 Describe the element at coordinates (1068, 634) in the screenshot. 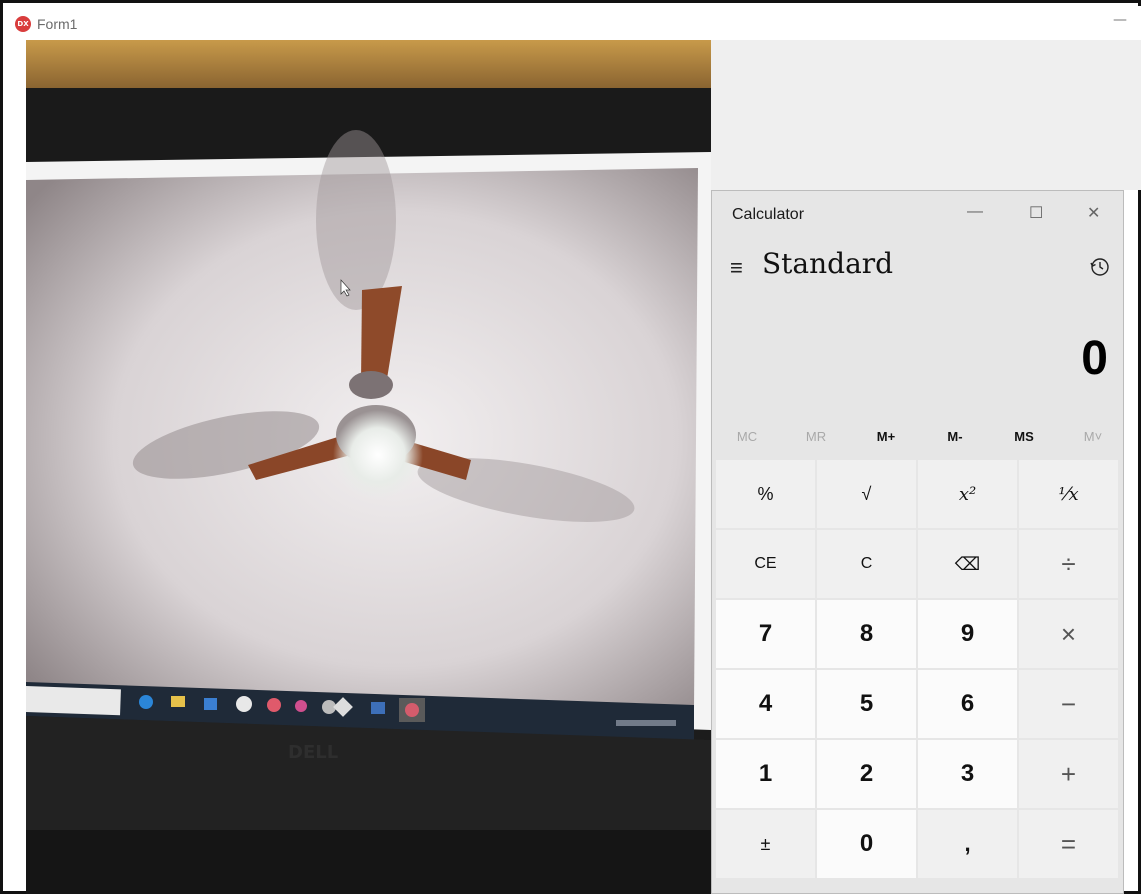

I see `multiply-button: ×` at that location.